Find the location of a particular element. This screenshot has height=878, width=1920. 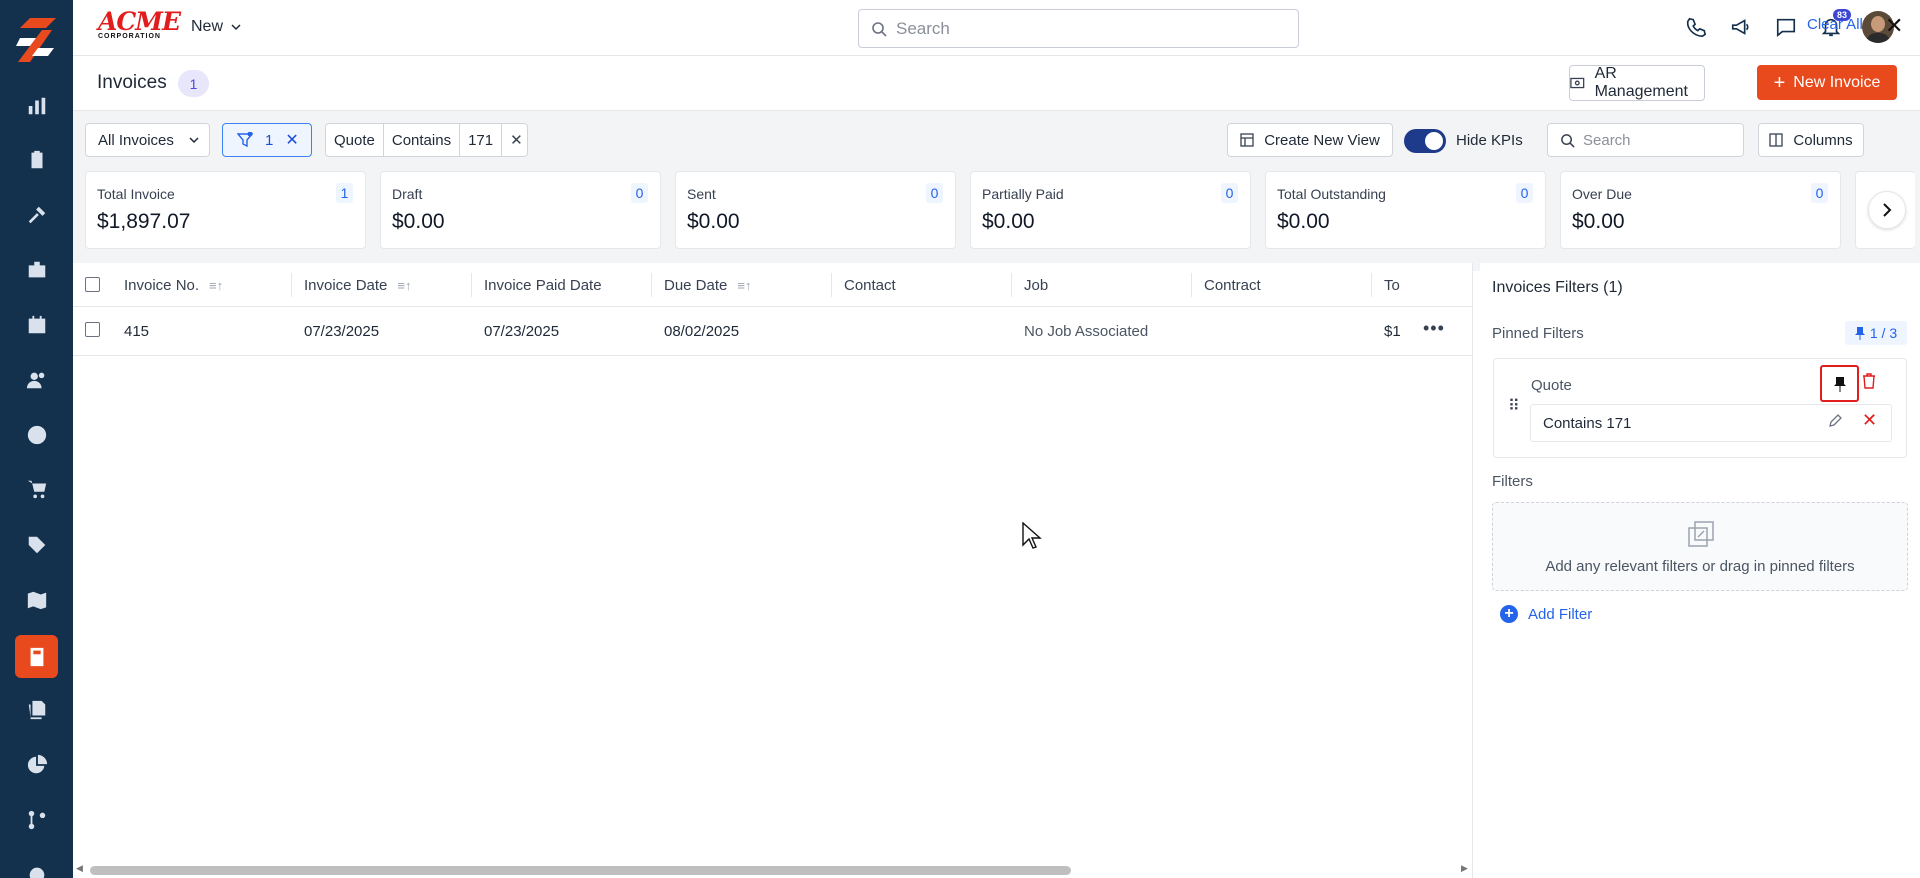

chevron-right-icon is located at coordinates (1887, 210).